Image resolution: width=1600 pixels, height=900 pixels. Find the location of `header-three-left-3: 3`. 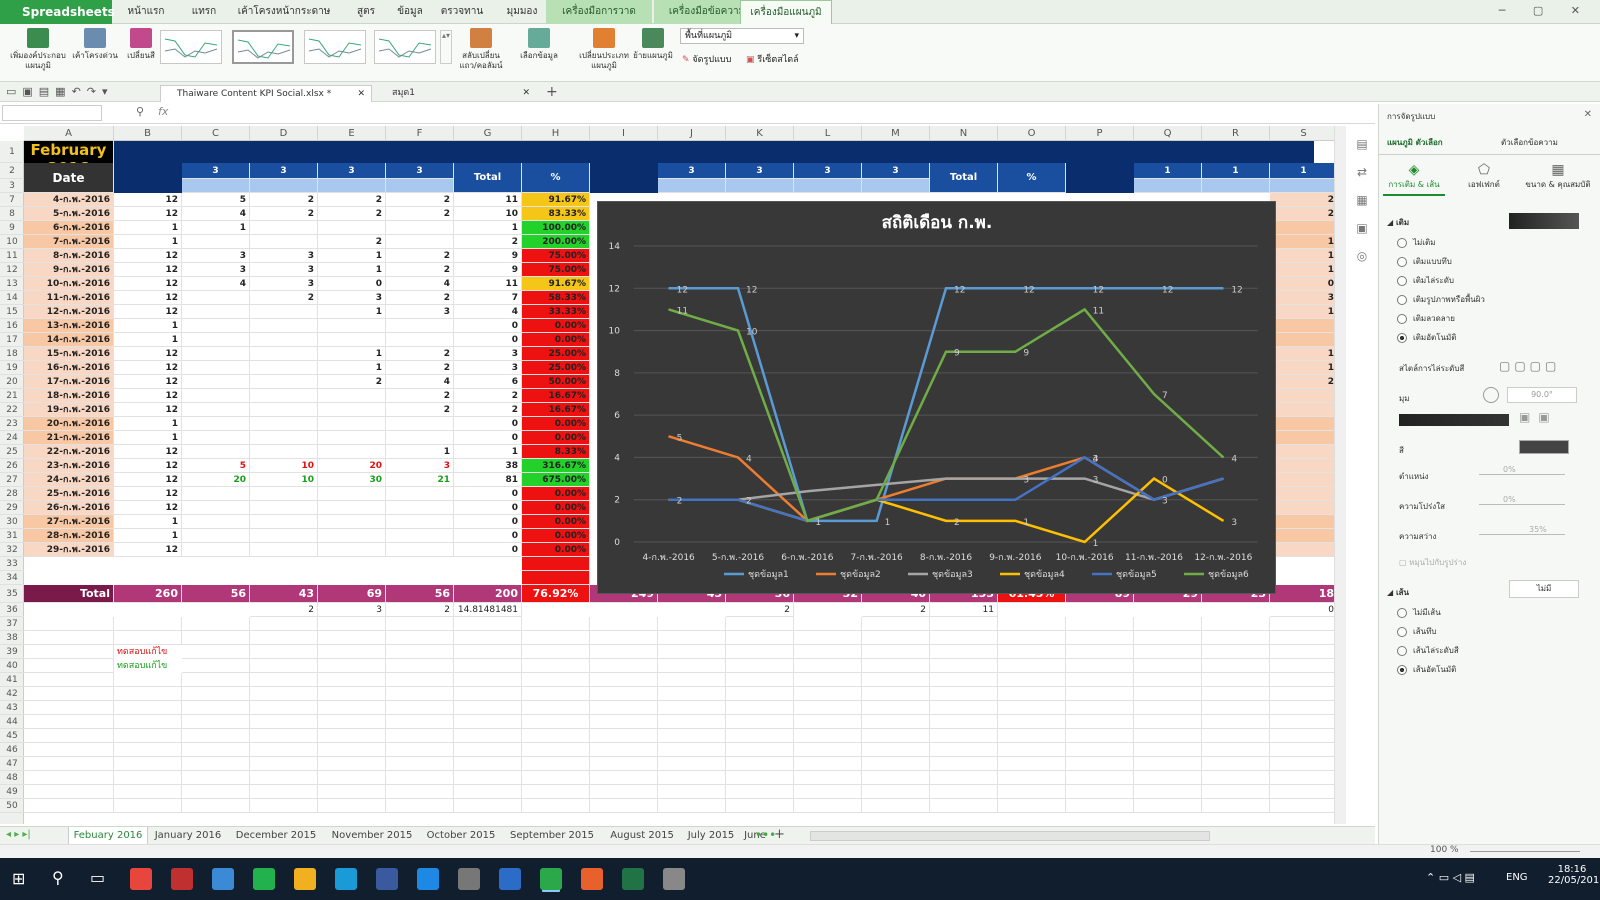

header-three-left-3: 3 is located at coordinates (420, 171).